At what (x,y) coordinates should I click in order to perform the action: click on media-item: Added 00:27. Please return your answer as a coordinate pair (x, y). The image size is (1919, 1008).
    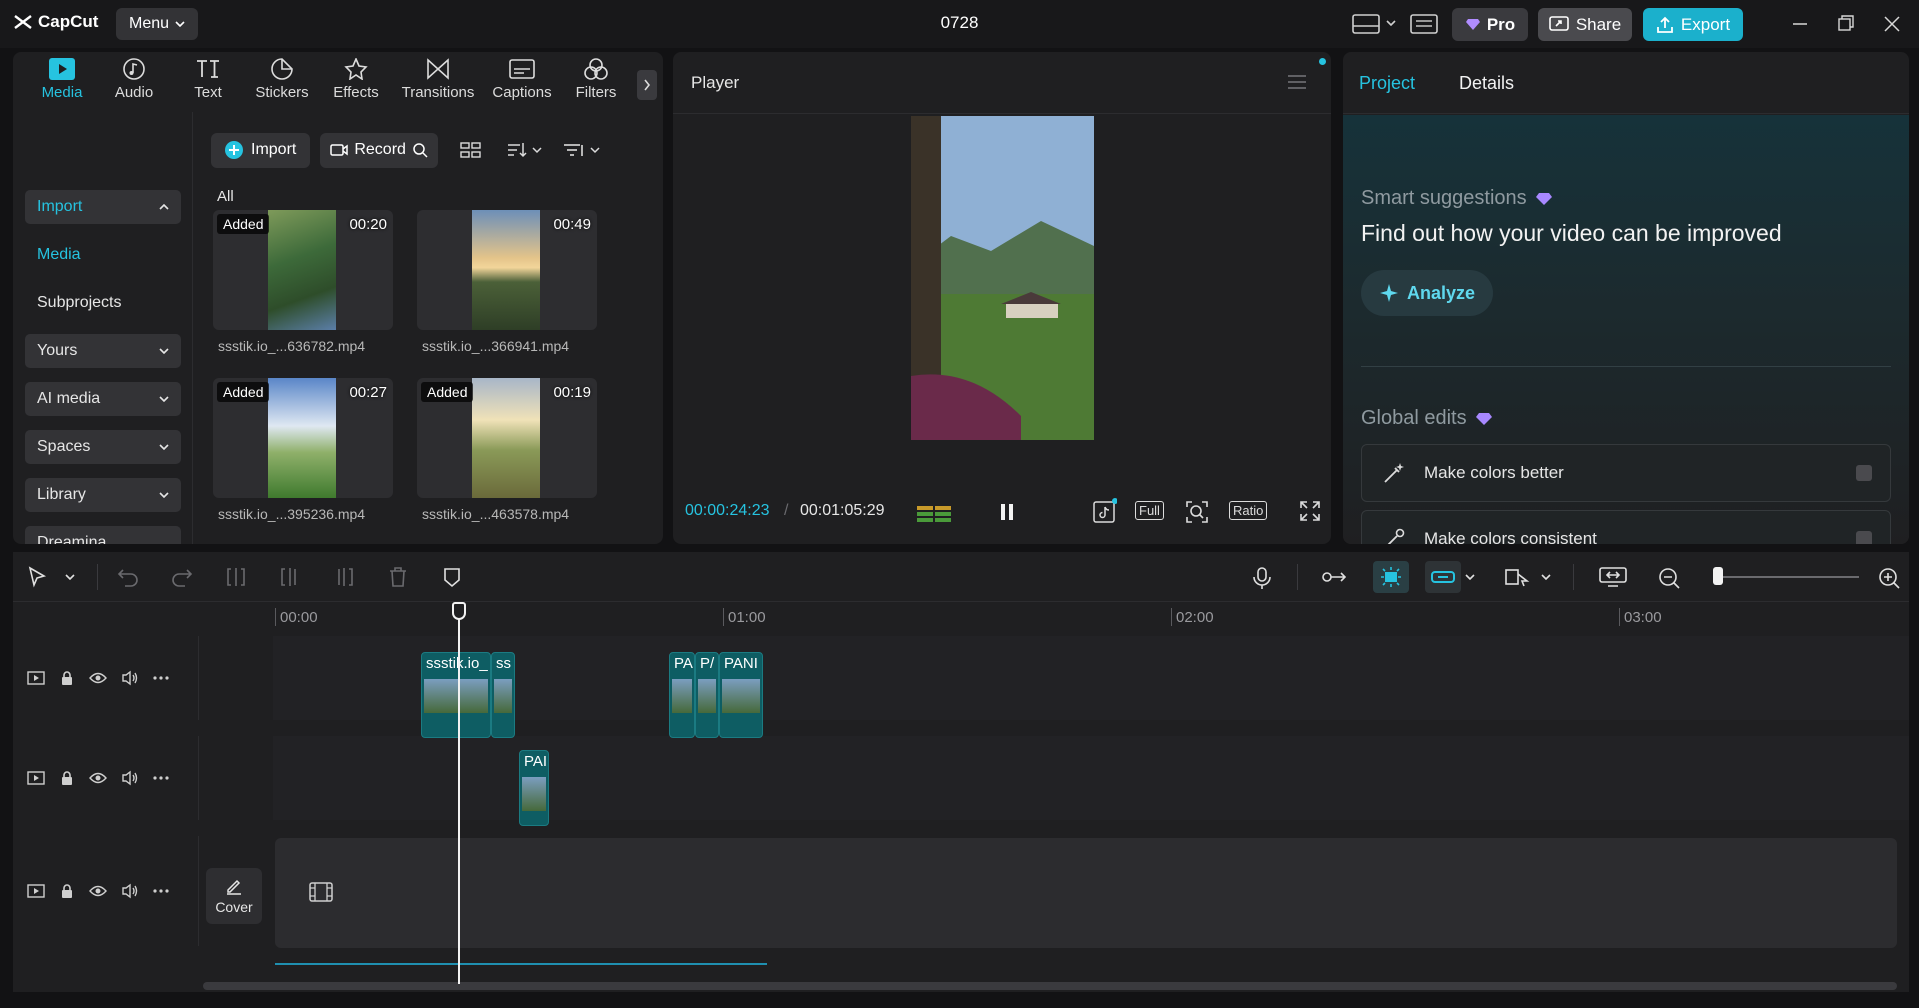
    Looking at the image, I should click on (303, 438).